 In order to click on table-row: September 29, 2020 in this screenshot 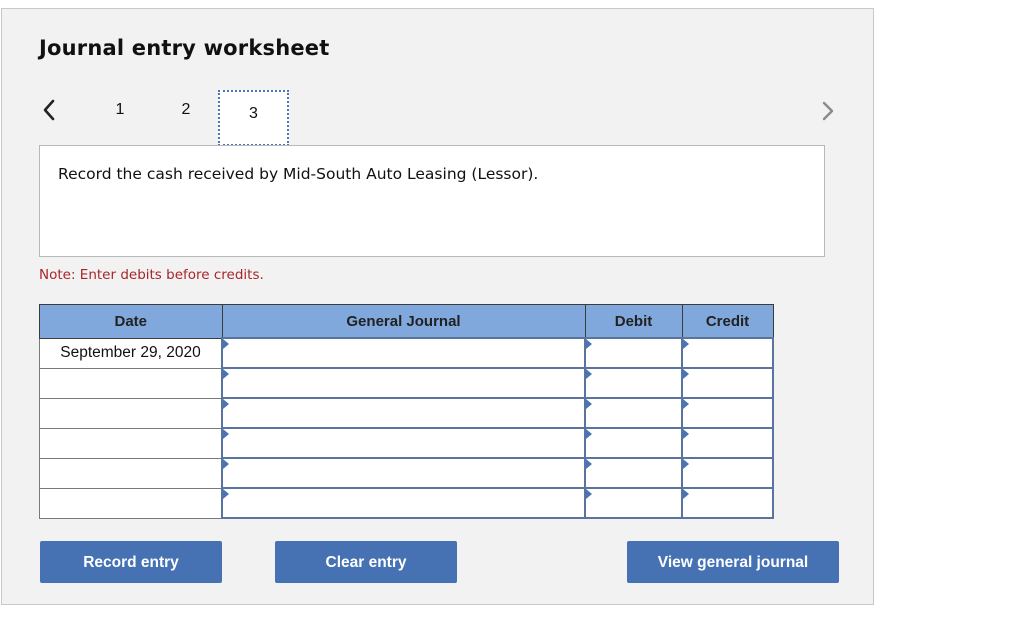, I will do `click(406, 353)`.